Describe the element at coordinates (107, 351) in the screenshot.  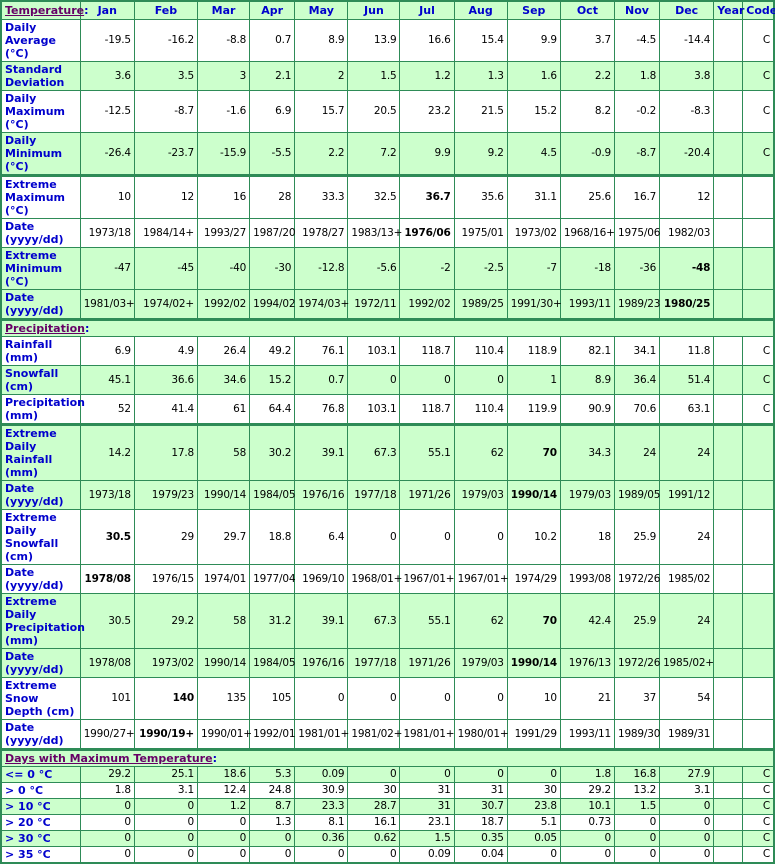
I see `cell-jan: 6.9` at that location.